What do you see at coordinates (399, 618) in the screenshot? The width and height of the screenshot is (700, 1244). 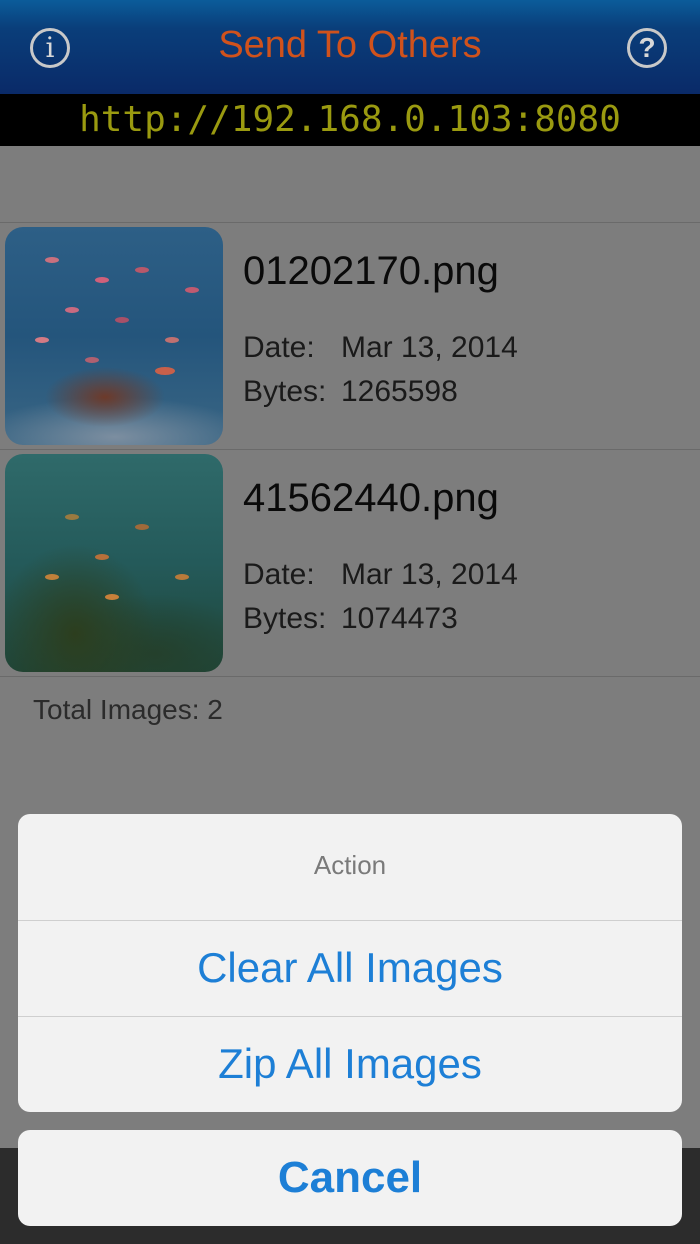 I see `bytes-value: 1074473` at bounding box center [399, 618].